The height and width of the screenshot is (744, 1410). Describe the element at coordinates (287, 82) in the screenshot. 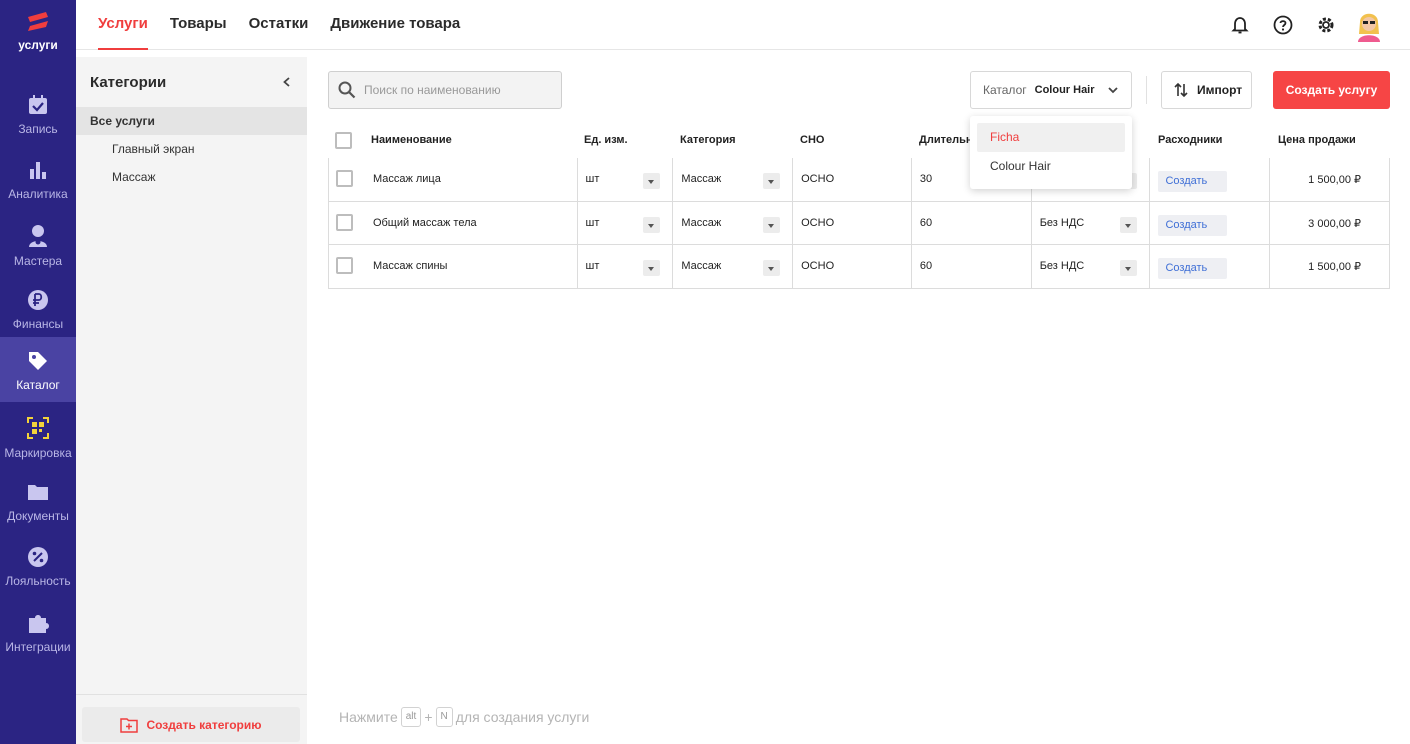

I see `collapse-chevron-left-icon` at that location.